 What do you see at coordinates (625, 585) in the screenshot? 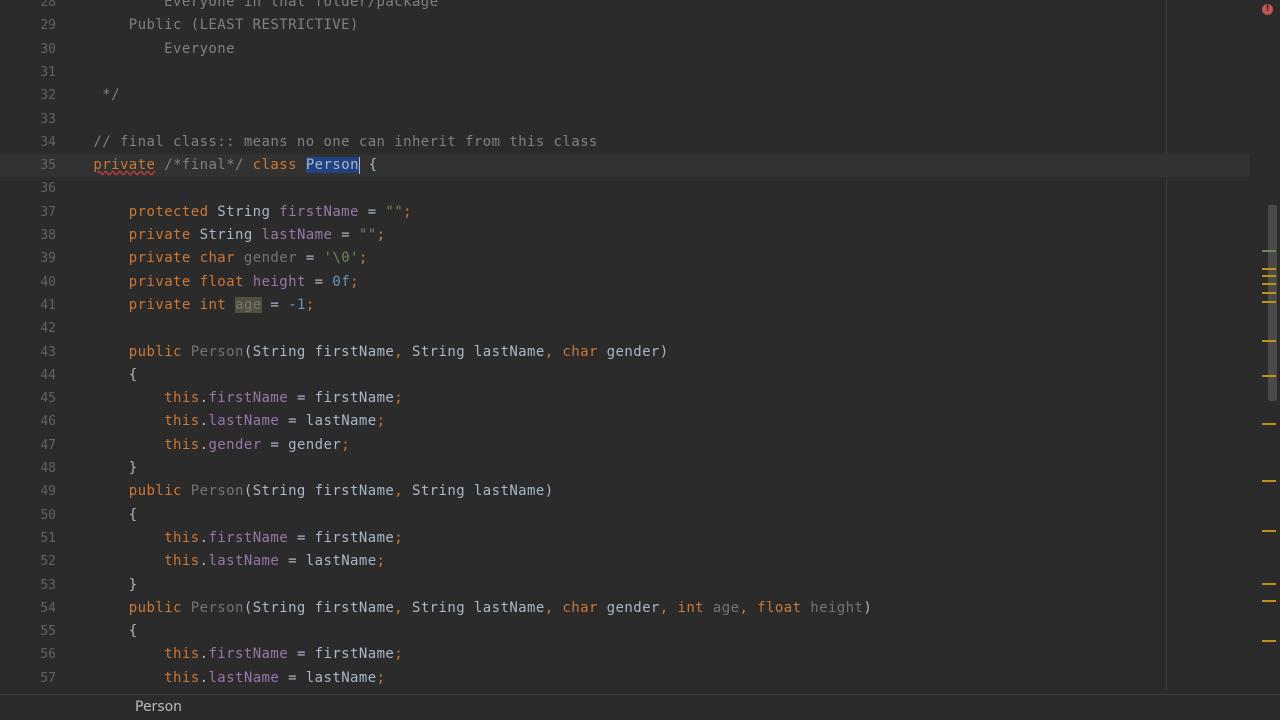
I see `code-line: 53 }` at bounding box center [625, 585].